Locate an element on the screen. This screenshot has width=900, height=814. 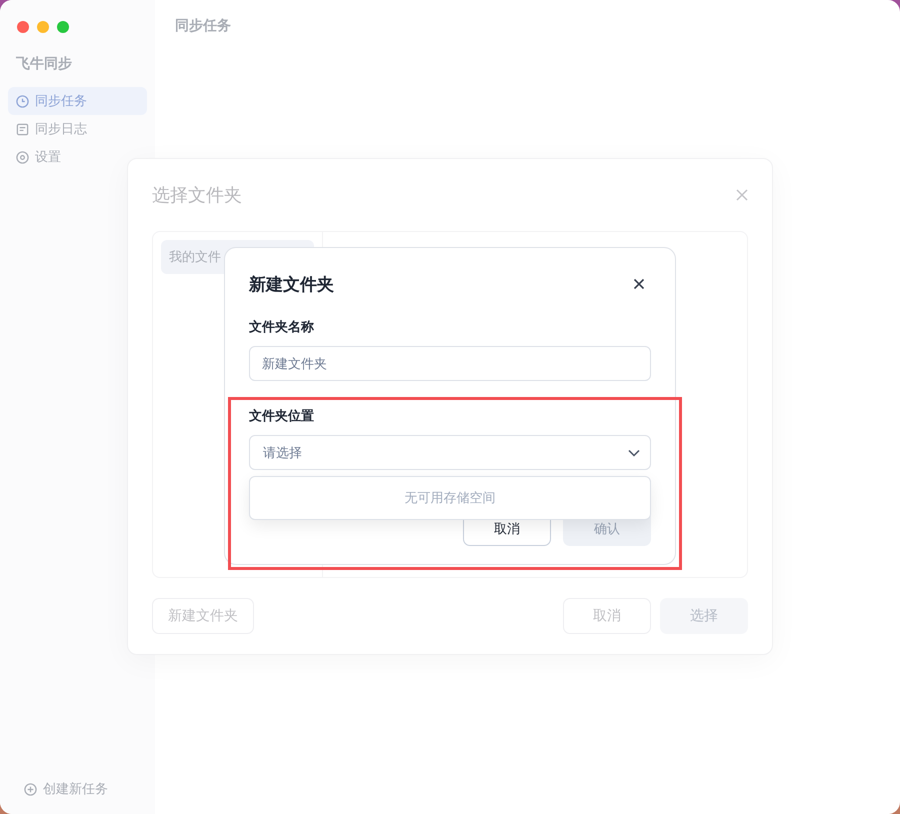
plus-icon is located at coordinates (30, 789).